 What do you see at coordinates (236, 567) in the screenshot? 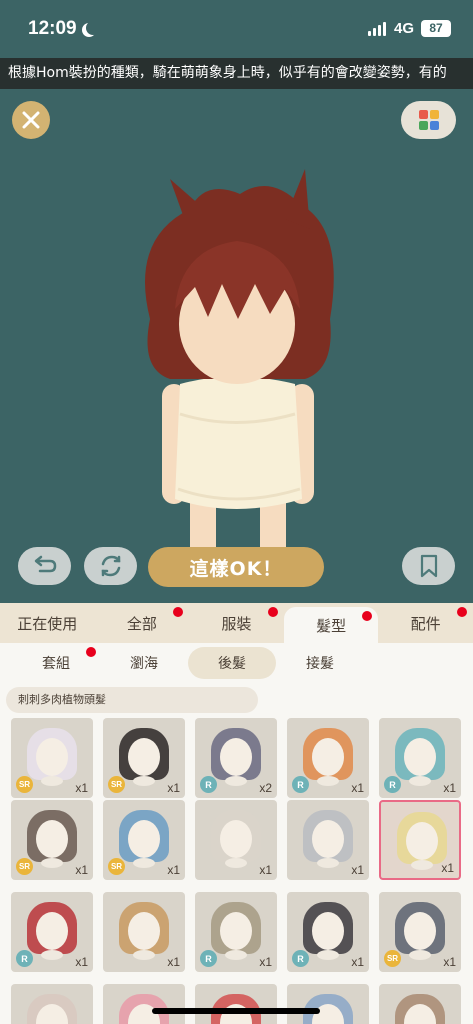
I see `confirm-ok-button: 這樣OK！` at bounding box center [236, 567].